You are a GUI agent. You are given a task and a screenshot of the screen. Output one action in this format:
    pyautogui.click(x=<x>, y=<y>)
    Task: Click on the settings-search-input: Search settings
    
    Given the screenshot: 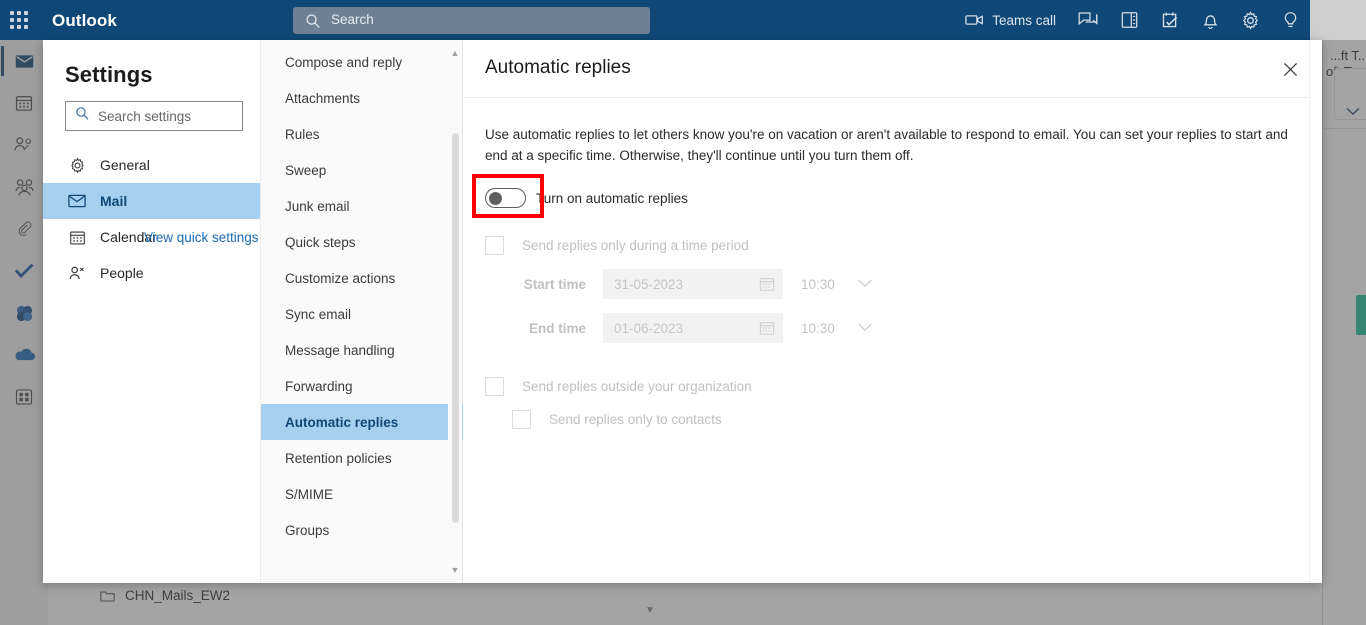 What is the action you would take?
    pyautogui.click(x=154, y=116)
    